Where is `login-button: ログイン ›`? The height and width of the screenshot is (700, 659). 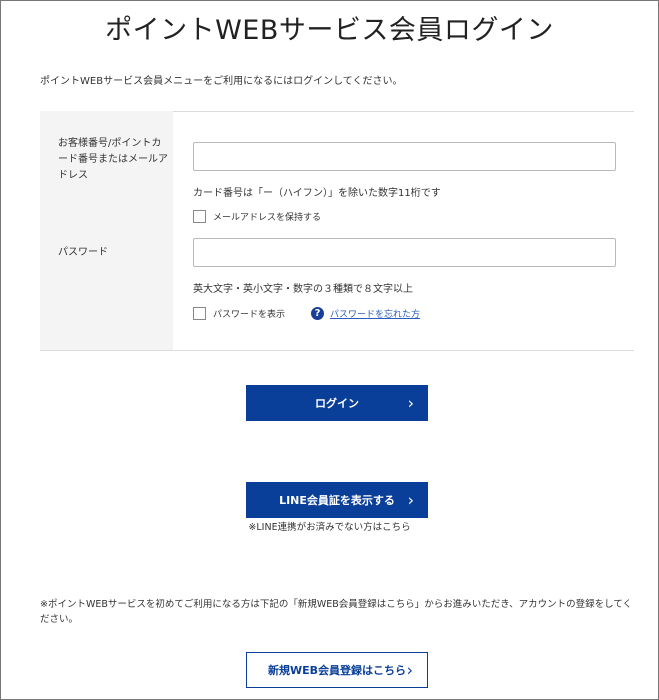 login-button: ログイン › is located at coordinates (337, 403).